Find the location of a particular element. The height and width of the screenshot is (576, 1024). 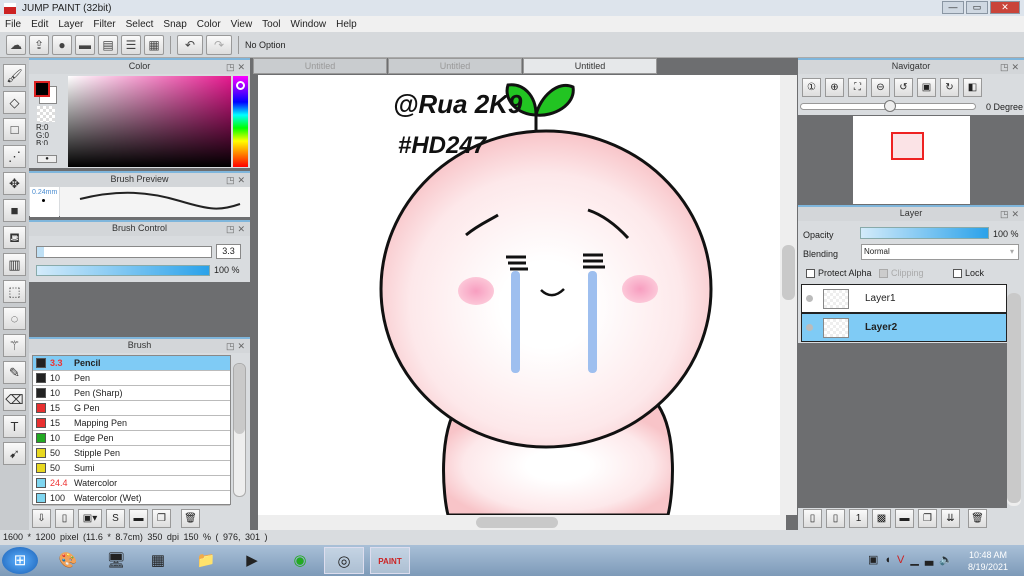

layer-opacity-slider is located at coordinates (924, 233).